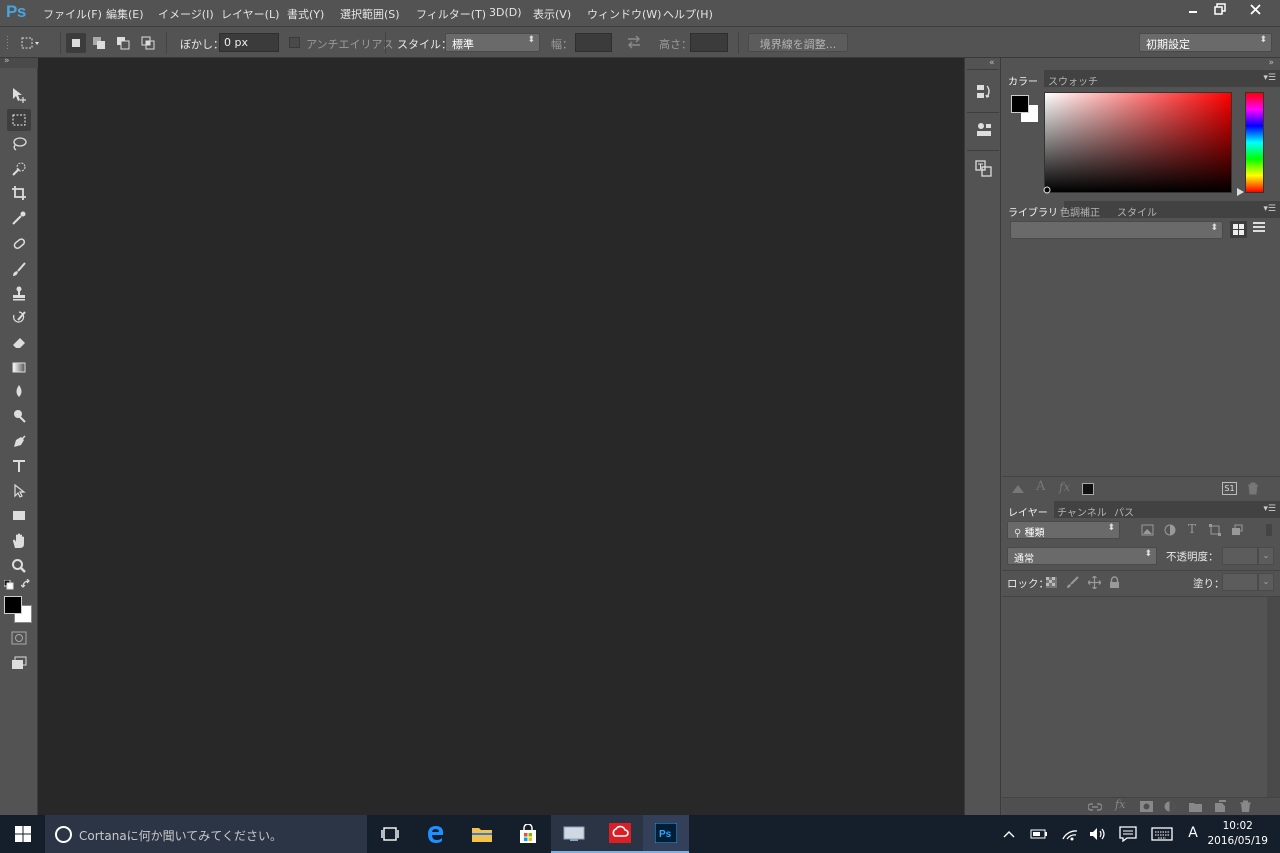 The width and height of the screenshot is (1280, 853). What do you see at coordinates (72, 14) in the screenshot?
I see `menu-file: ファイル(F)` at bounding box center [72, 14].